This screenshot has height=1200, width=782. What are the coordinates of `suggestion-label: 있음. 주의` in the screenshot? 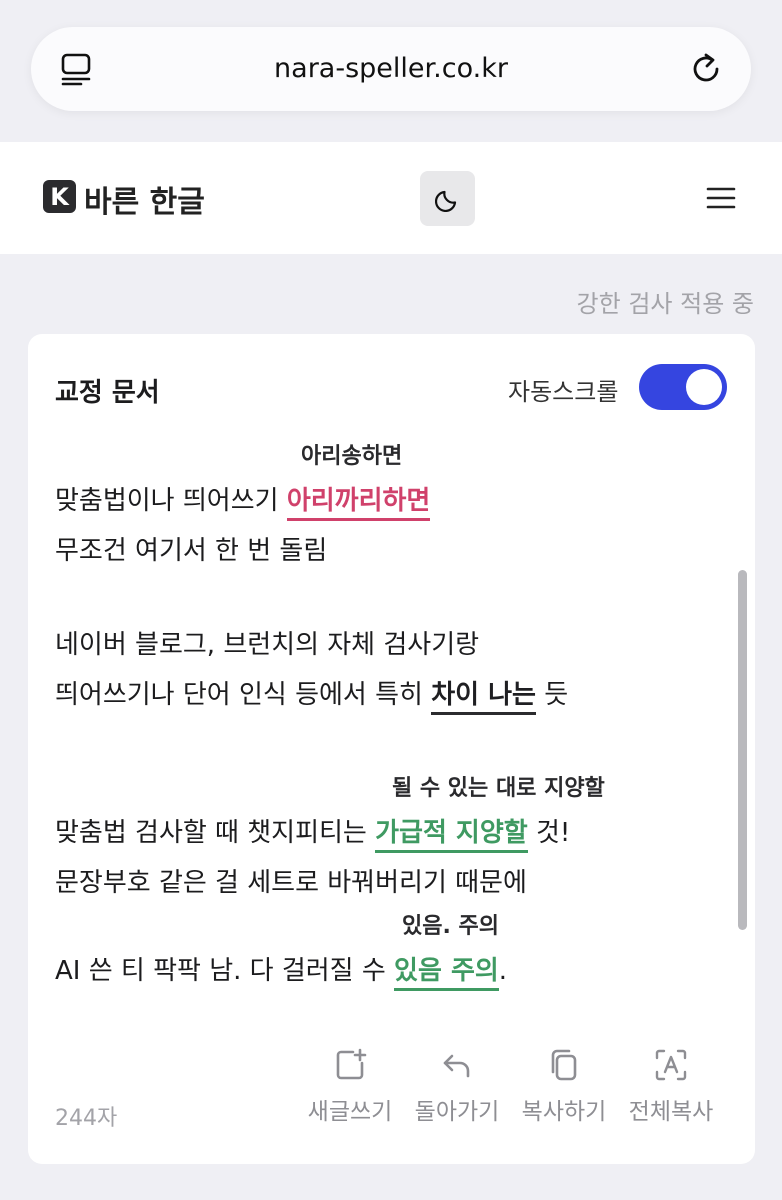 It's located at (450, 926).